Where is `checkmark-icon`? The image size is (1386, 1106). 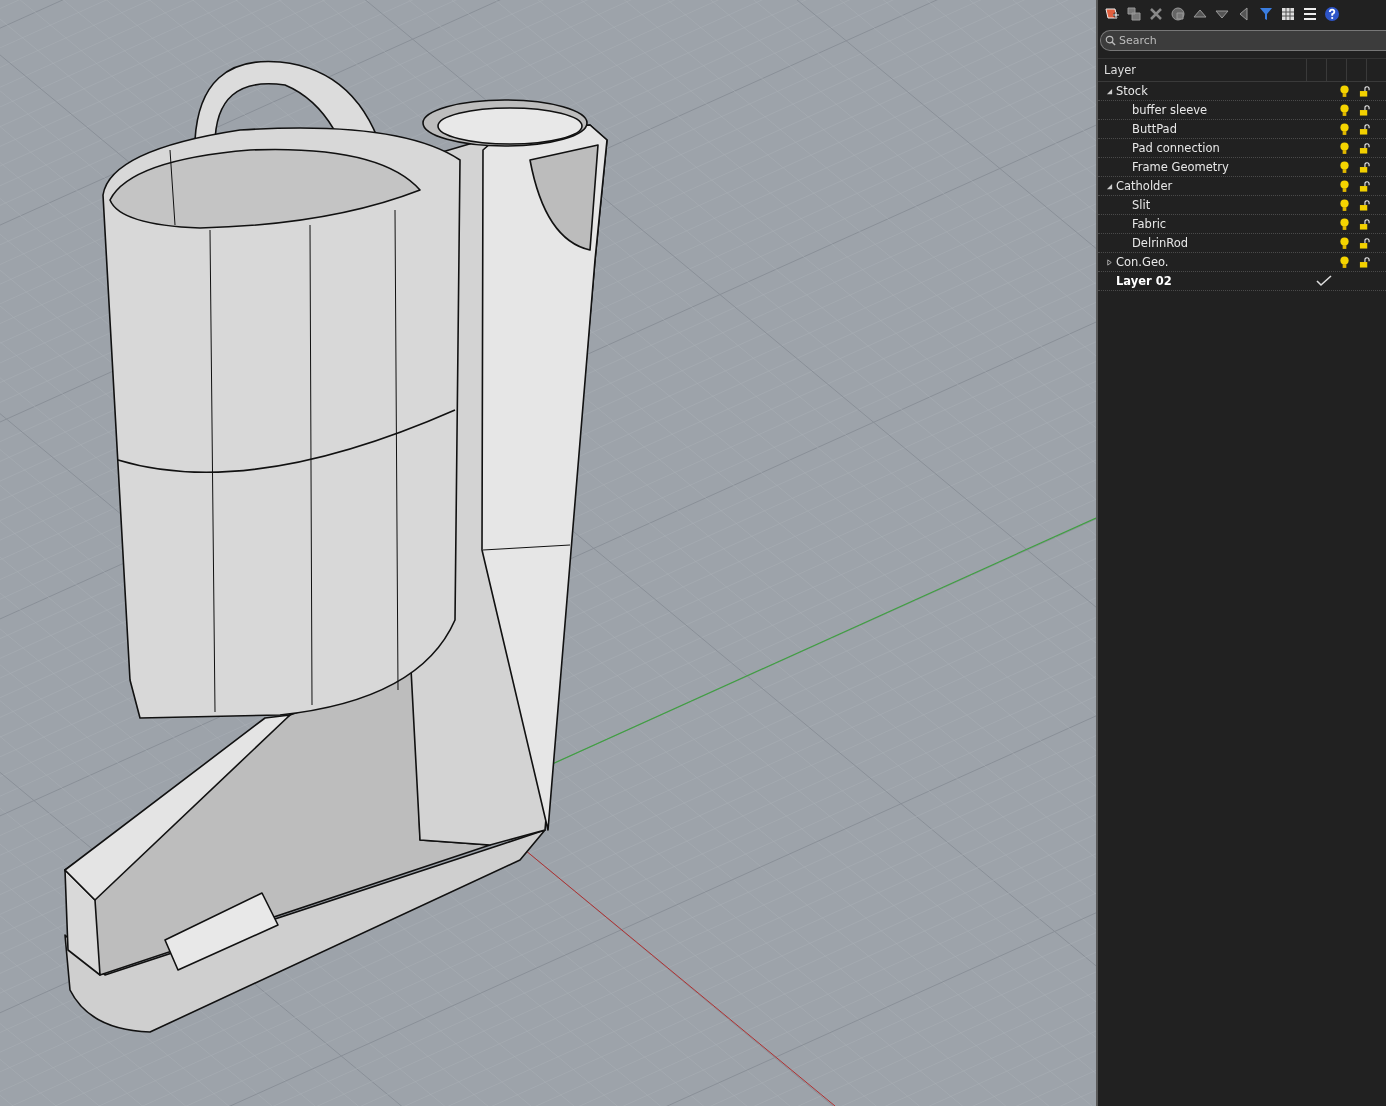 checkmark-icon is located at coordinates (1324, 281).